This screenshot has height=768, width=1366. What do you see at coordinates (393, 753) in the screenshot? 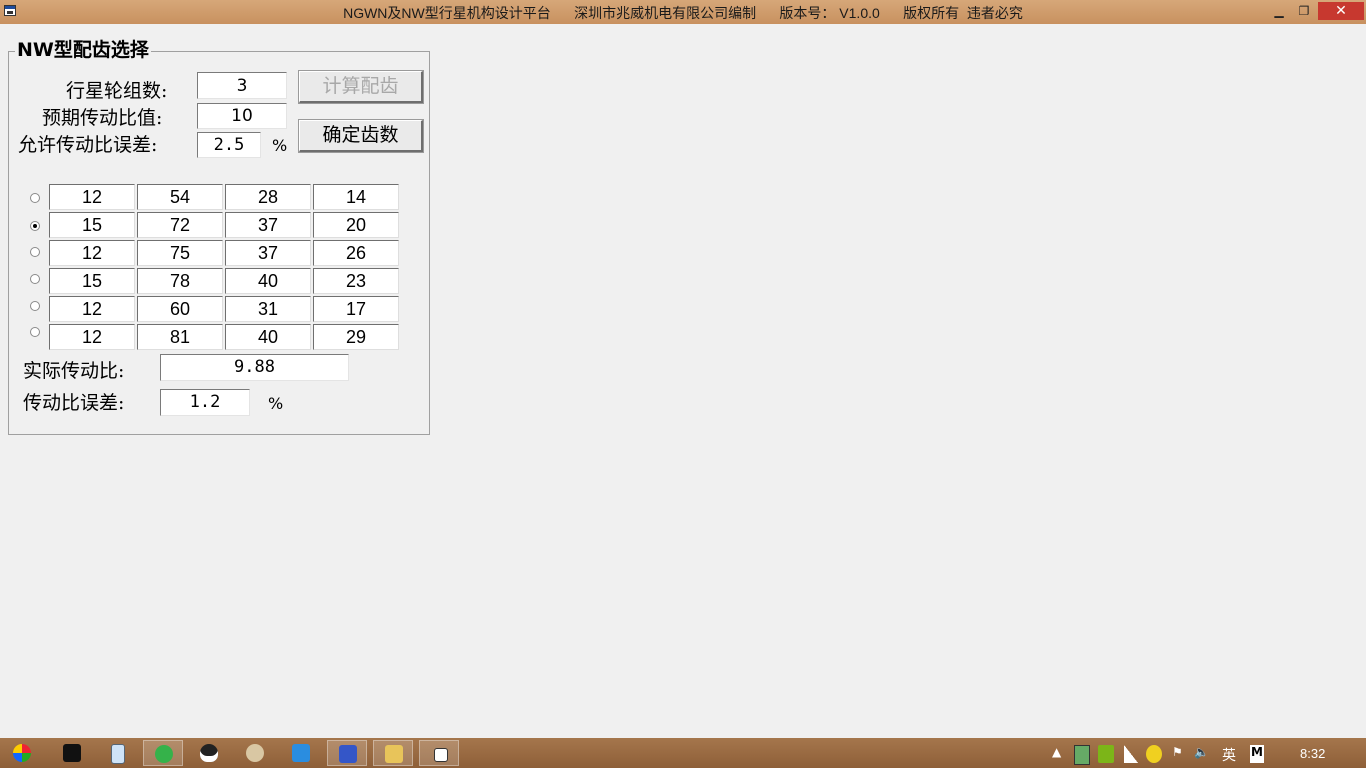
I see `file-explorer-icon` at bounding box center [393, 753].